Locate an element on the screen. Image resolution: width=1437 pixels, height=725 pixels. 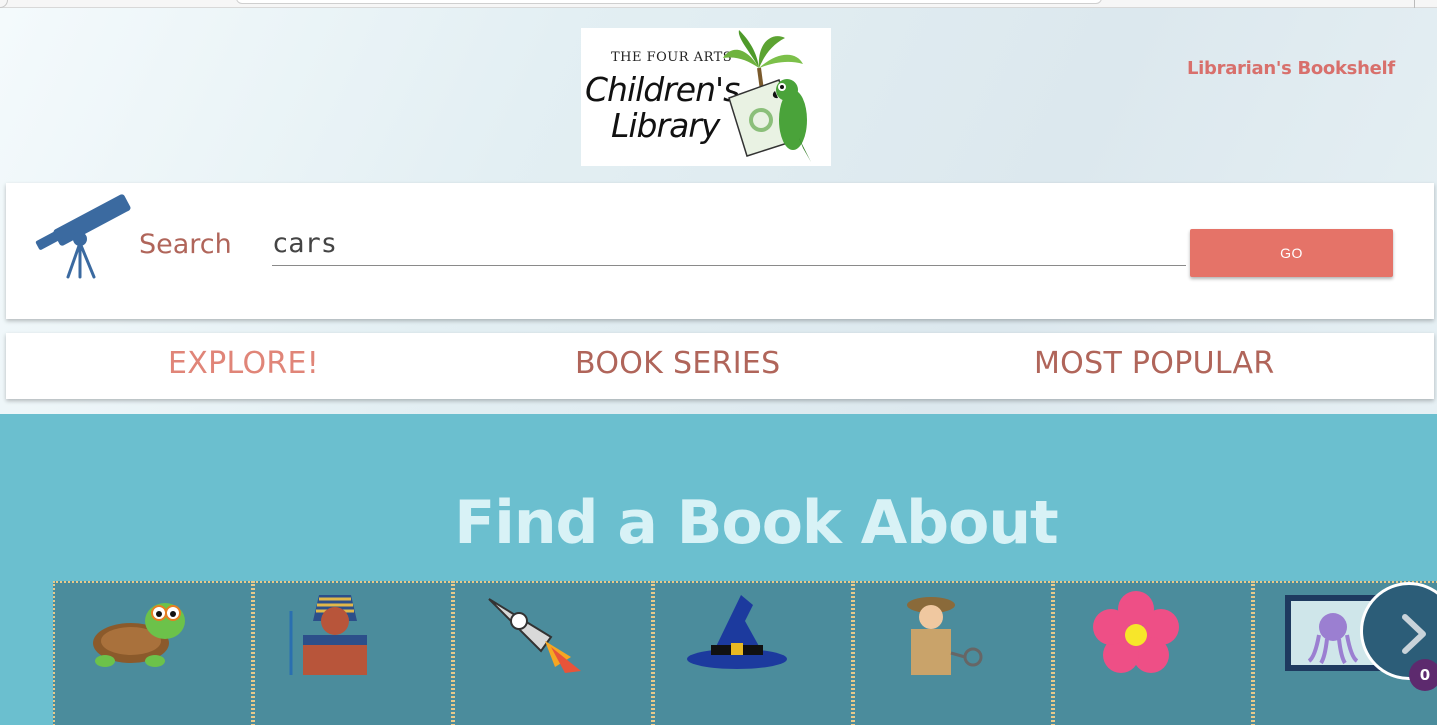
topic-tile-mystery is located at coordinates (953, 653).